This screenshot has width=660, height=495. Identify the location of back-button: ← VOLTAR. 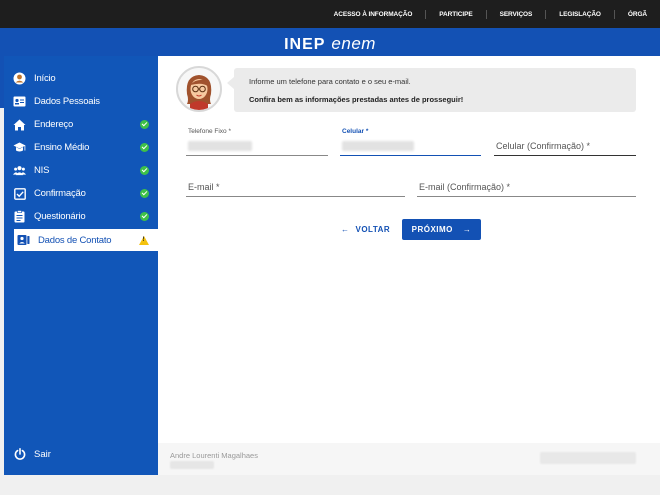
(366, 229).